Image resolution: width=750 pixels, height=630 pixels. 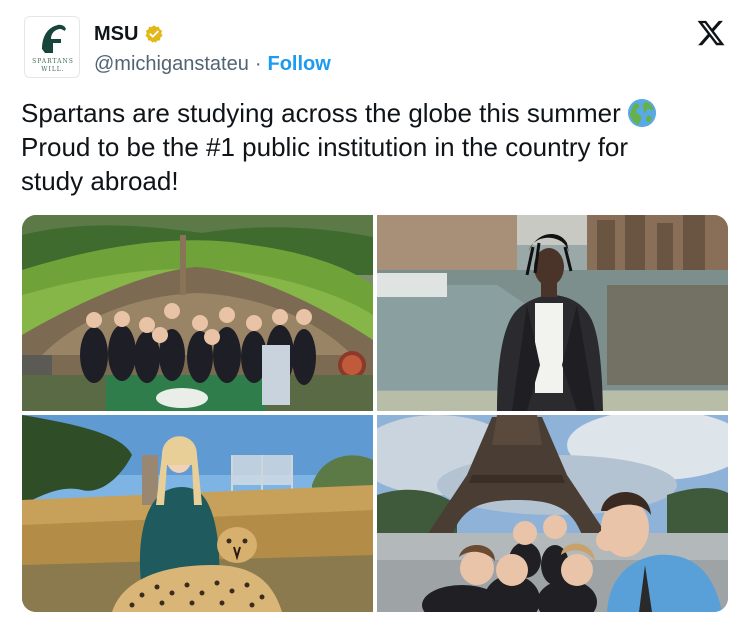 What do you see at coordinates (154, 34) in the screenshot?
I see `verified-badge-icon` at bounding box center [154, 34].